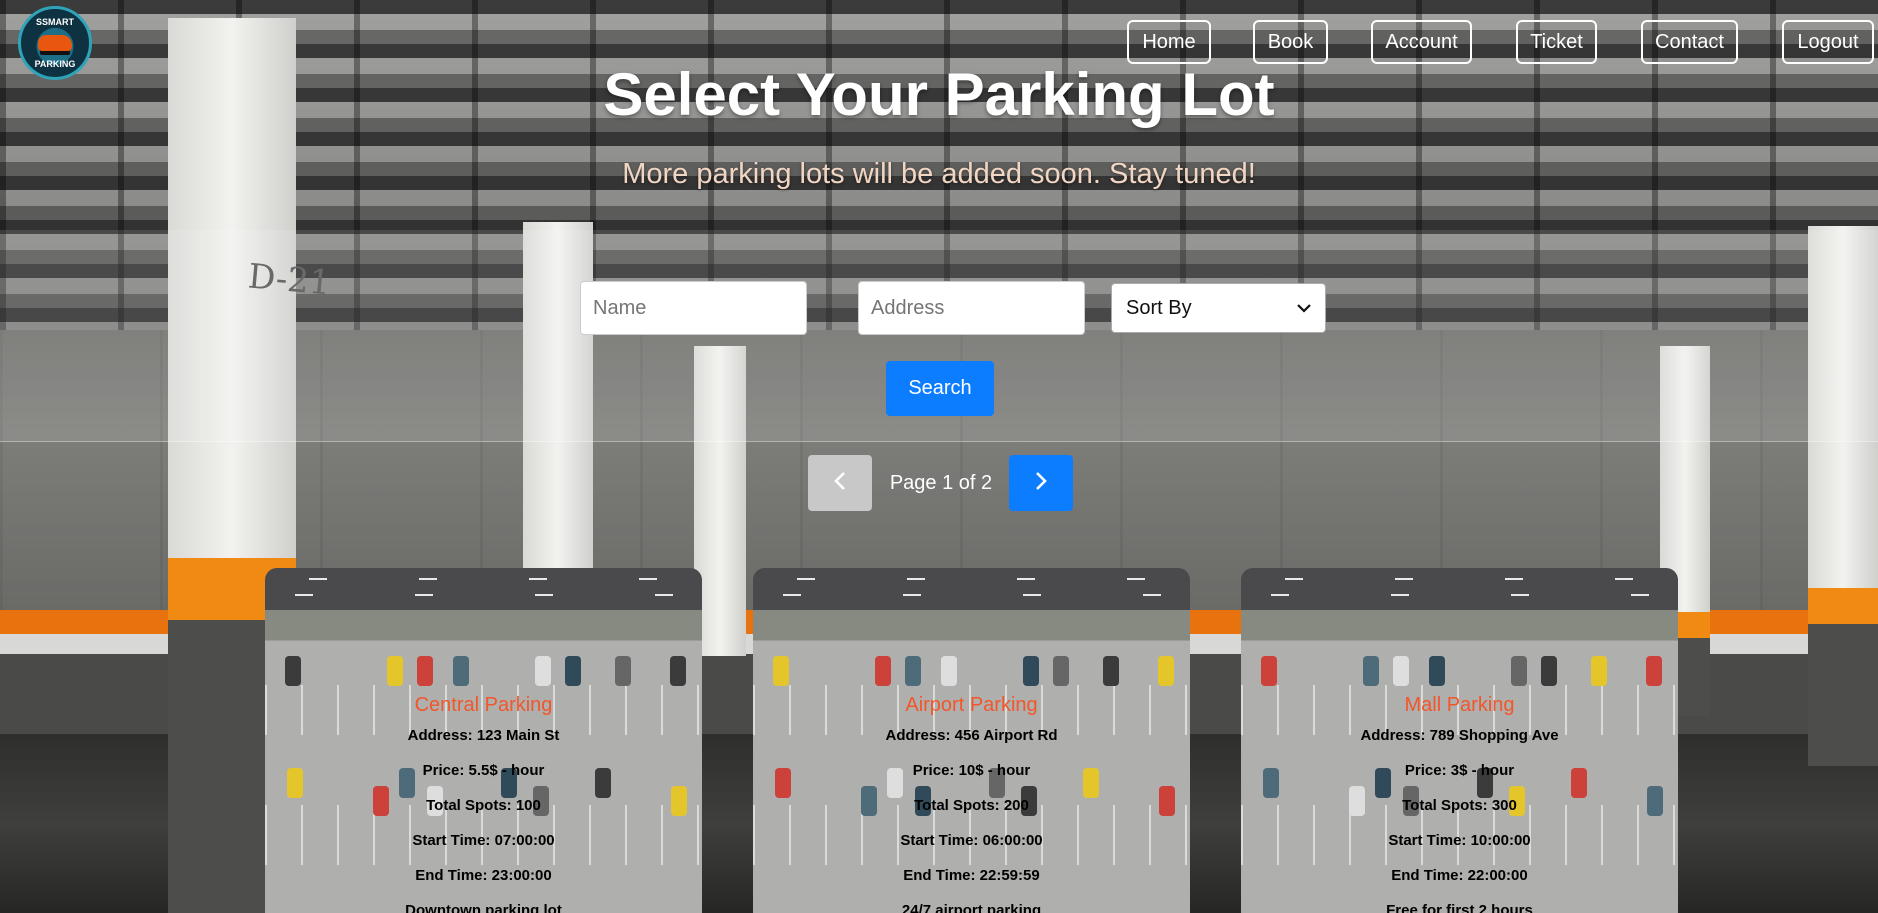  What do you see at coordinates (1218, 308) in the screenshot?
I see `sort-by-select: Sort By` at bounding box center [1218, 308].